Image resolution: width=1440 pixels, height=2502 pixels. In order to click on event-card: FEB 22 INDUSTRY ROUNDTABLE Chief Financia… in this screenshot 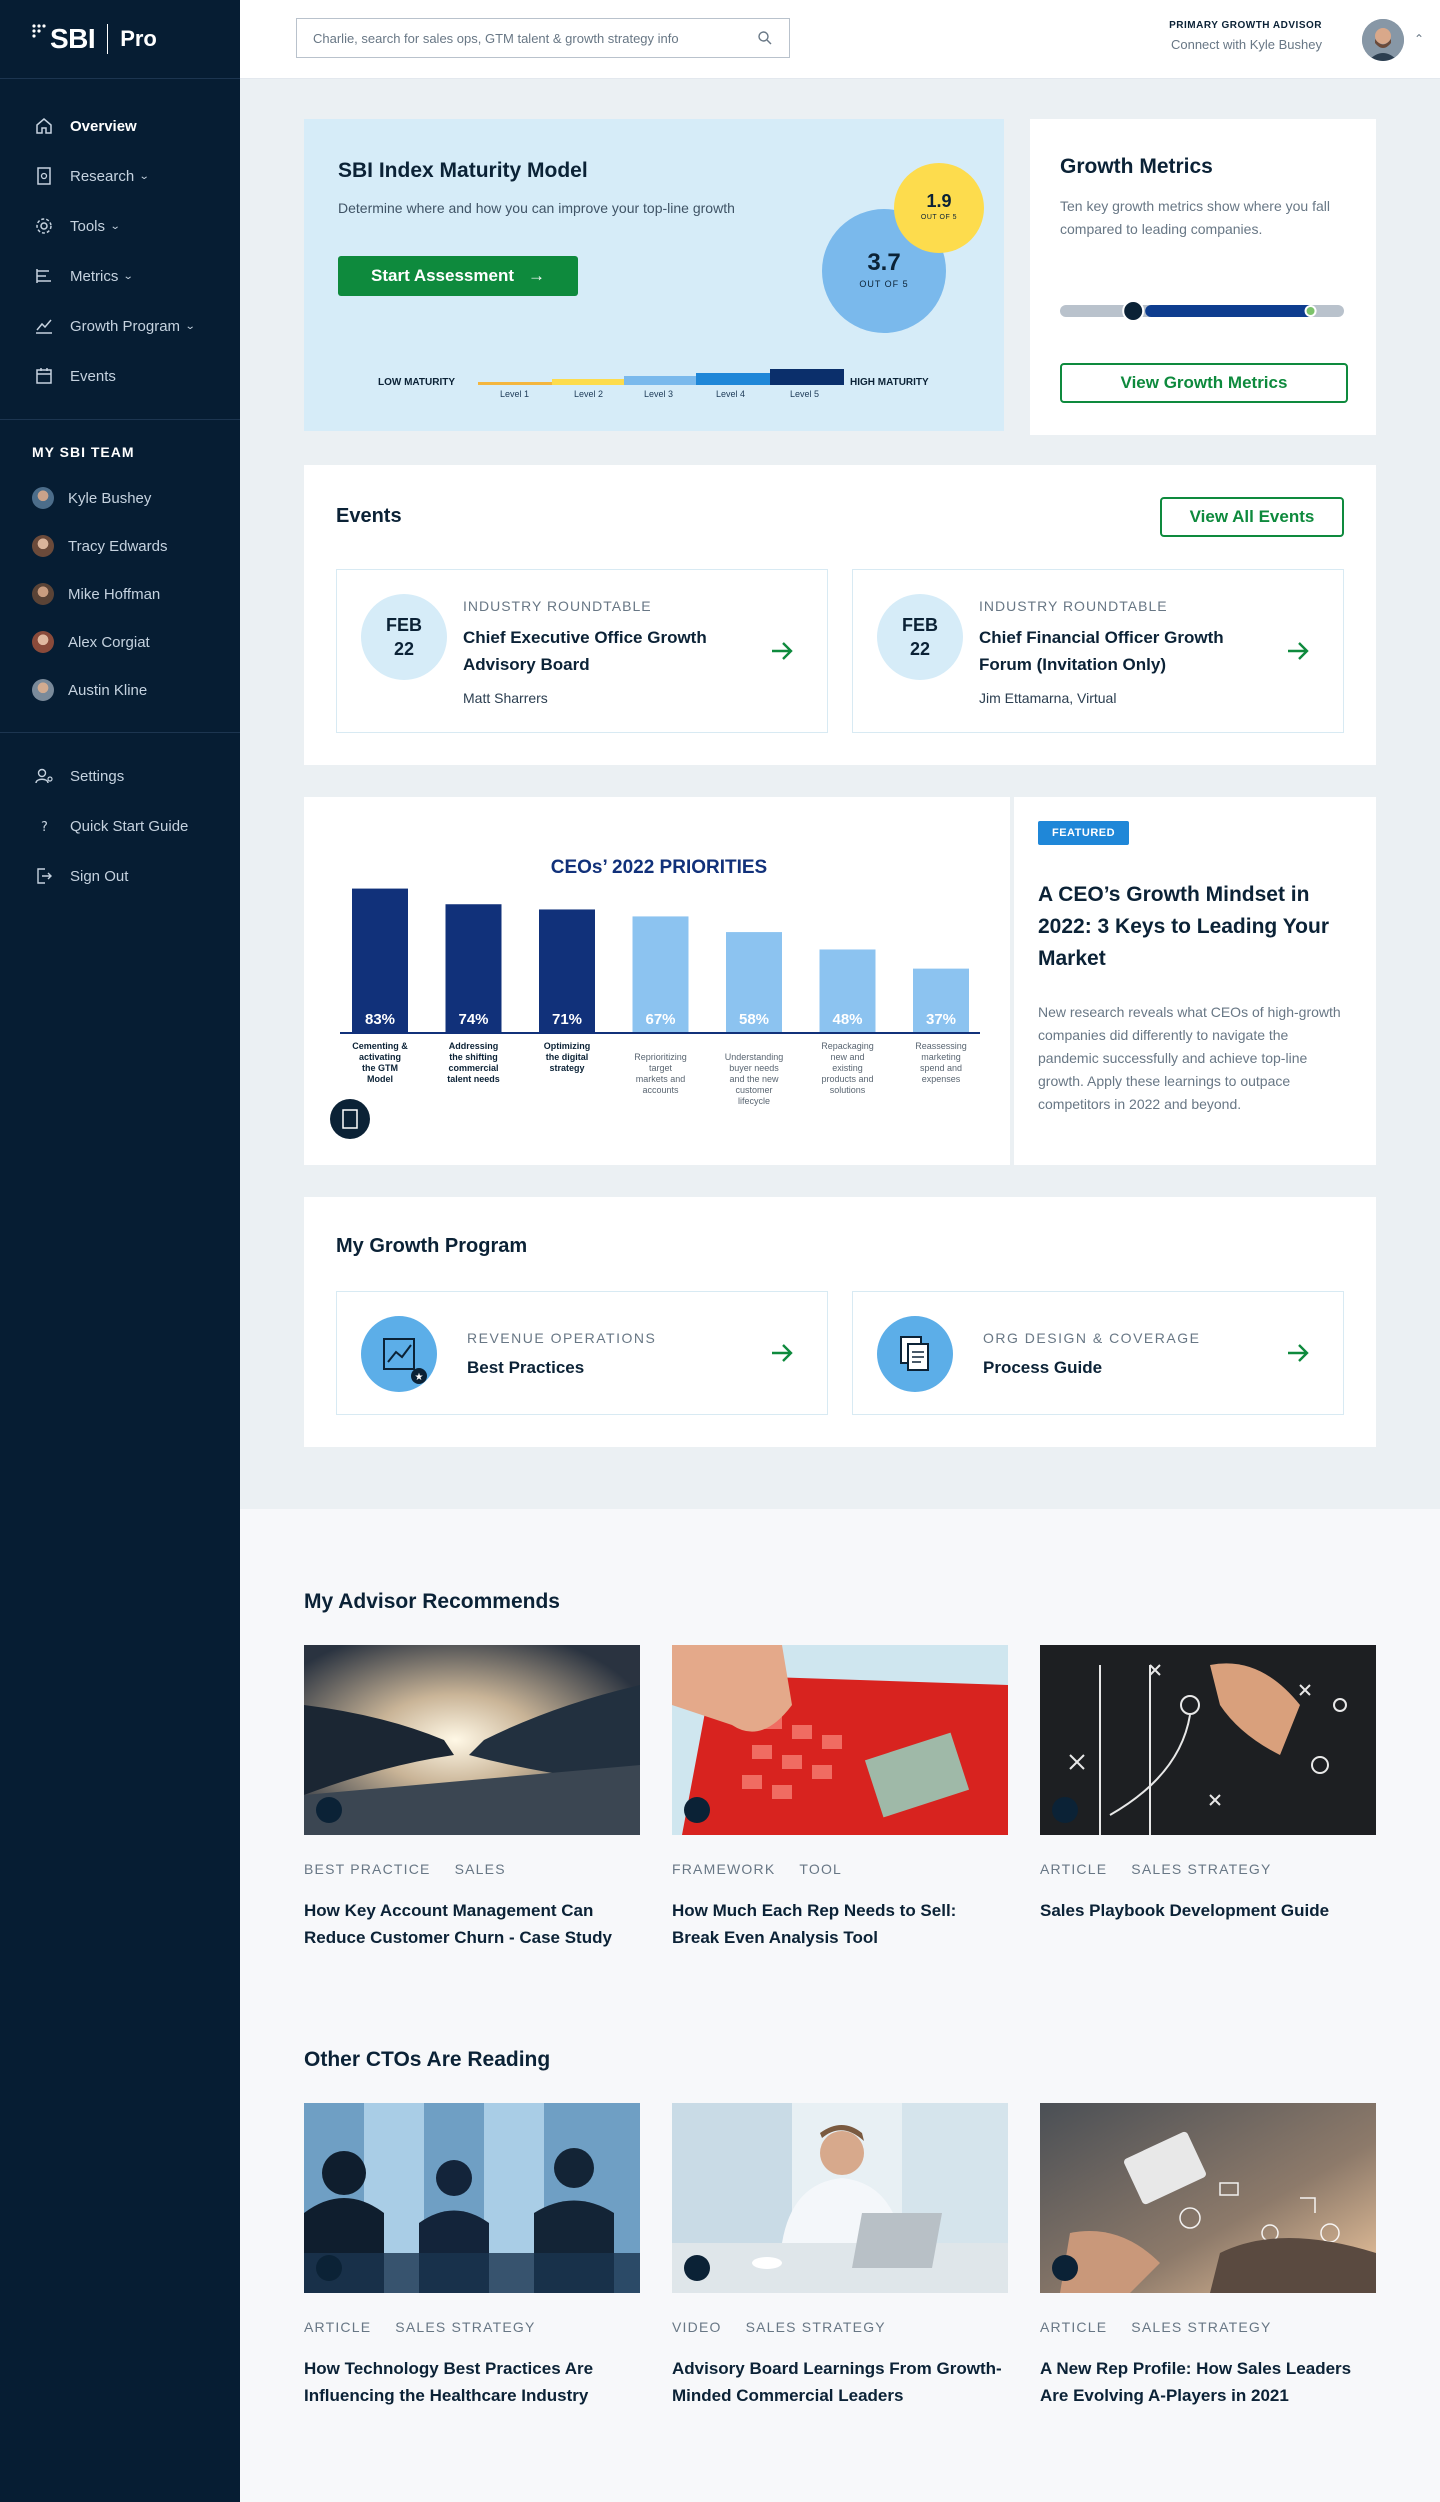, I will do `click(1098, 651)`.